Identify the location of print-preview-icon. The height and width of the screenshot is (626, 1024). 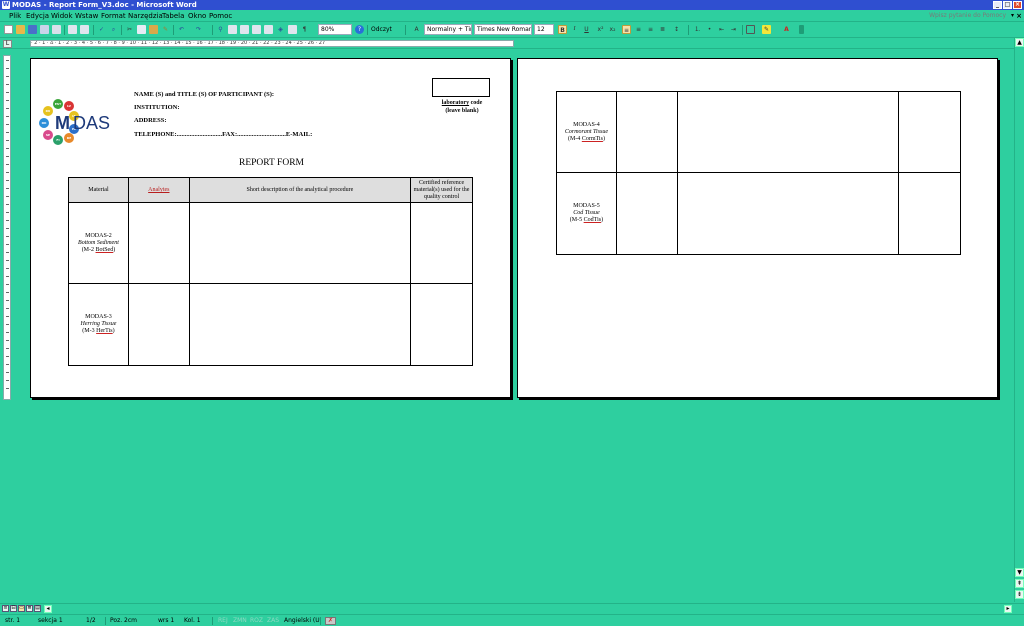
(84, 29).